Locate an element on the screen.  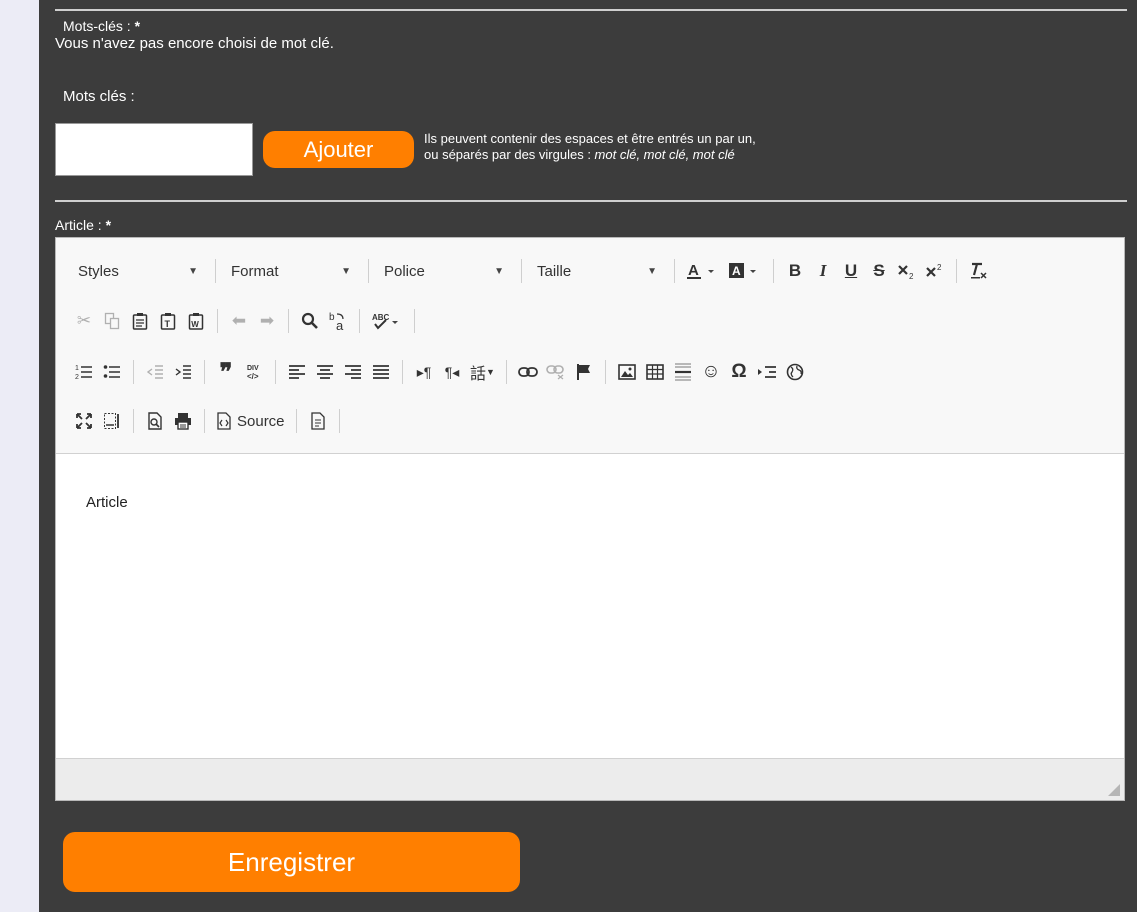
indent-icon is located at coordinates (183, 372).